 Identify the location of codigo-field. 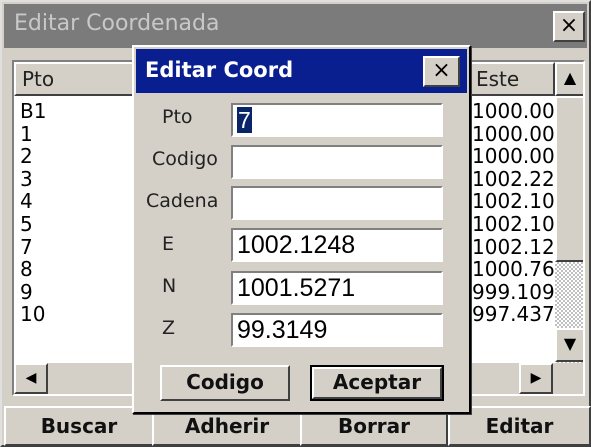
(337, 162).